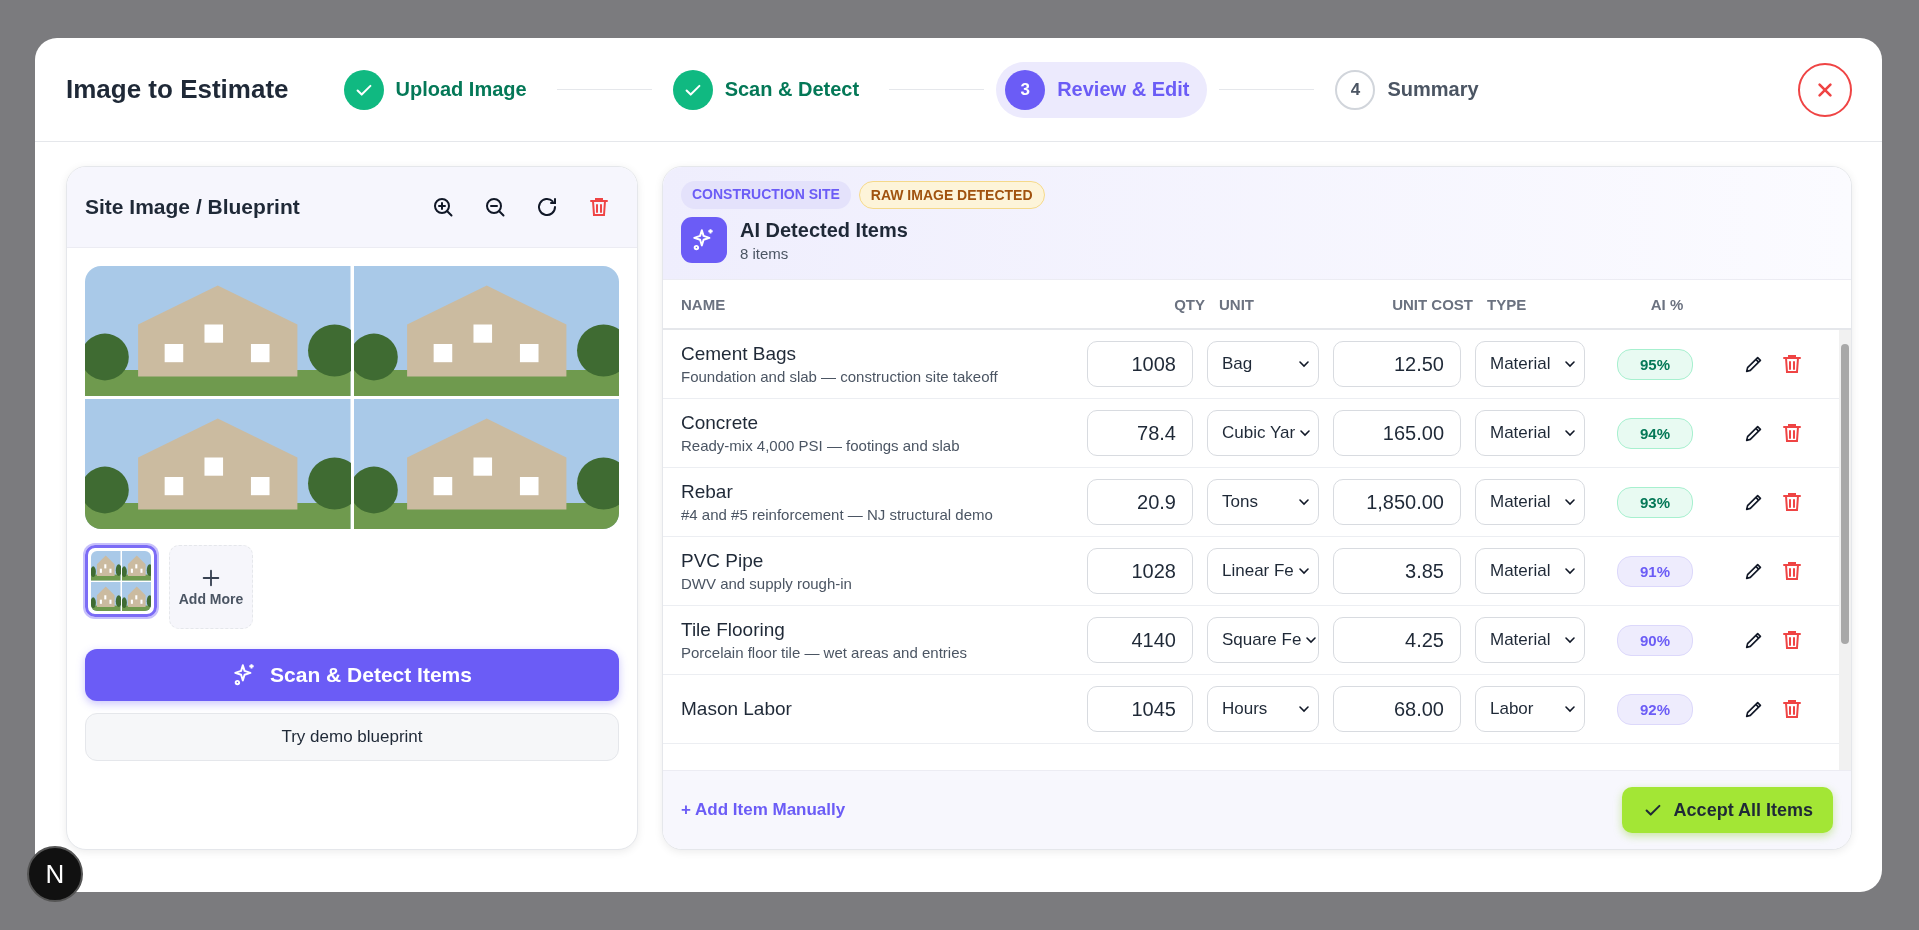  I want to click on step-tab: 3 Review & Edit, so click(1102, 89).